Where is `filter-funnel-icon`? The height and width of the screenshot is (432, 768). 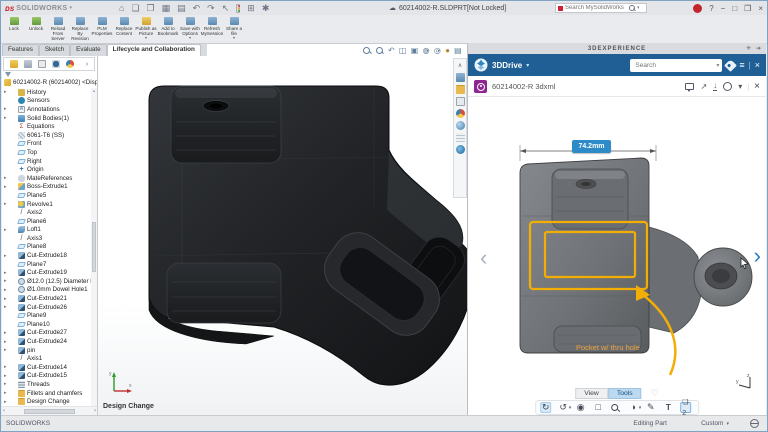
filter-funnel-icon is located at coordinates (8, 74).